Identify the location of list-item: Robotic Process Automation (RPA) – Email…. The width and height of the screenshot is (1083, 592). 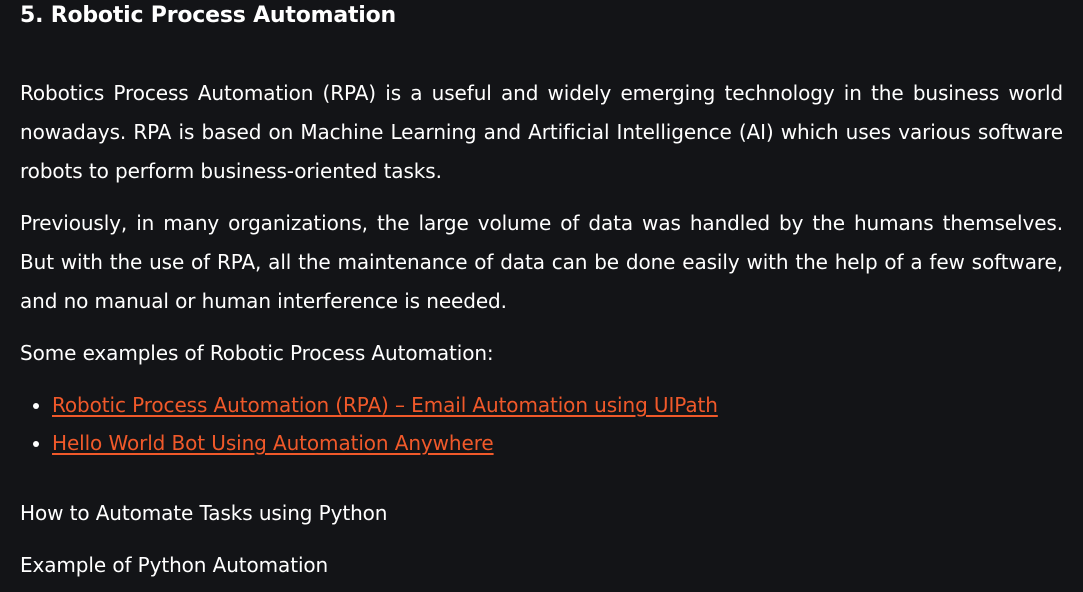
(557, 405).